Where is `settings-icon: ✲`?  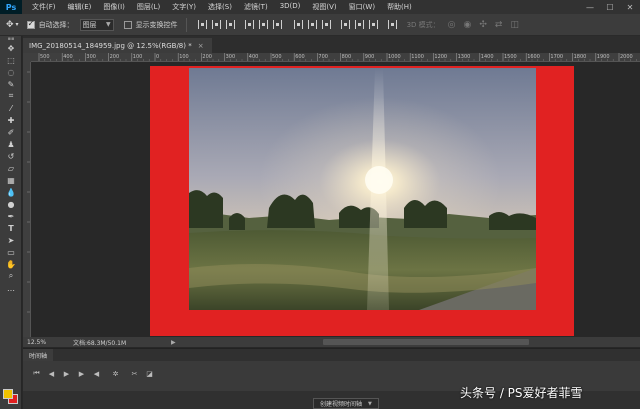
settings-icon: ✲ is located at coordinates (115, 374).